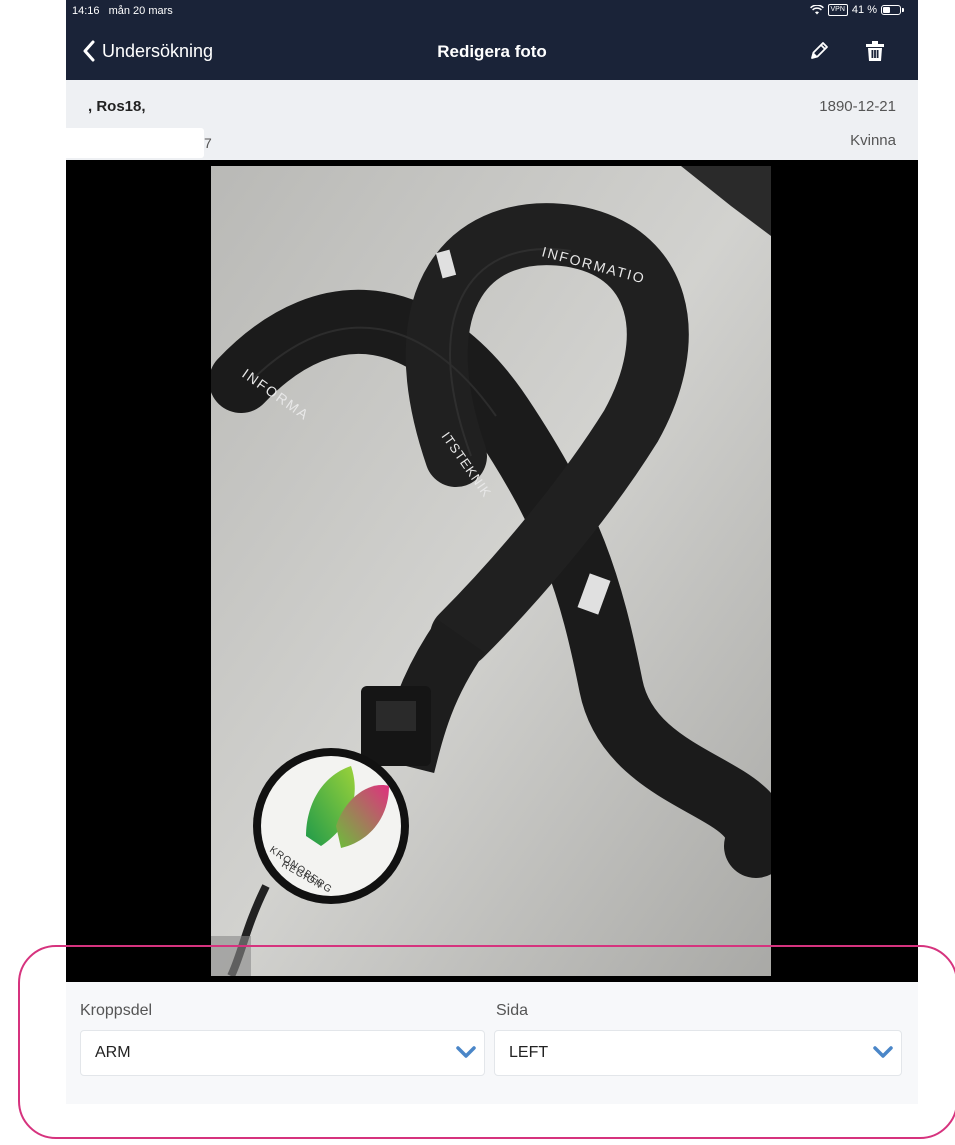  What do you see at coordinates (135, 143) in the screenshot?
I see `redacted-id-mask` at bounding box center [135, 143].